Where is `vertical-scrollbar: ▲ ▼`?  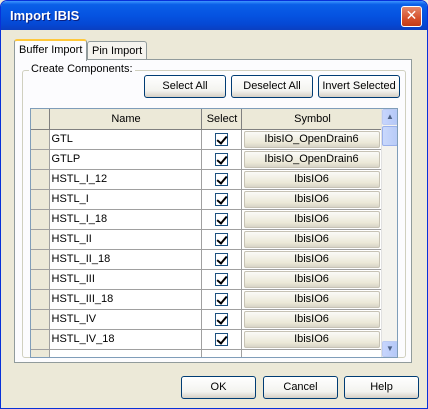
vertical-scrollbar: ▲ ▼ is located at coordinates (389, 233).